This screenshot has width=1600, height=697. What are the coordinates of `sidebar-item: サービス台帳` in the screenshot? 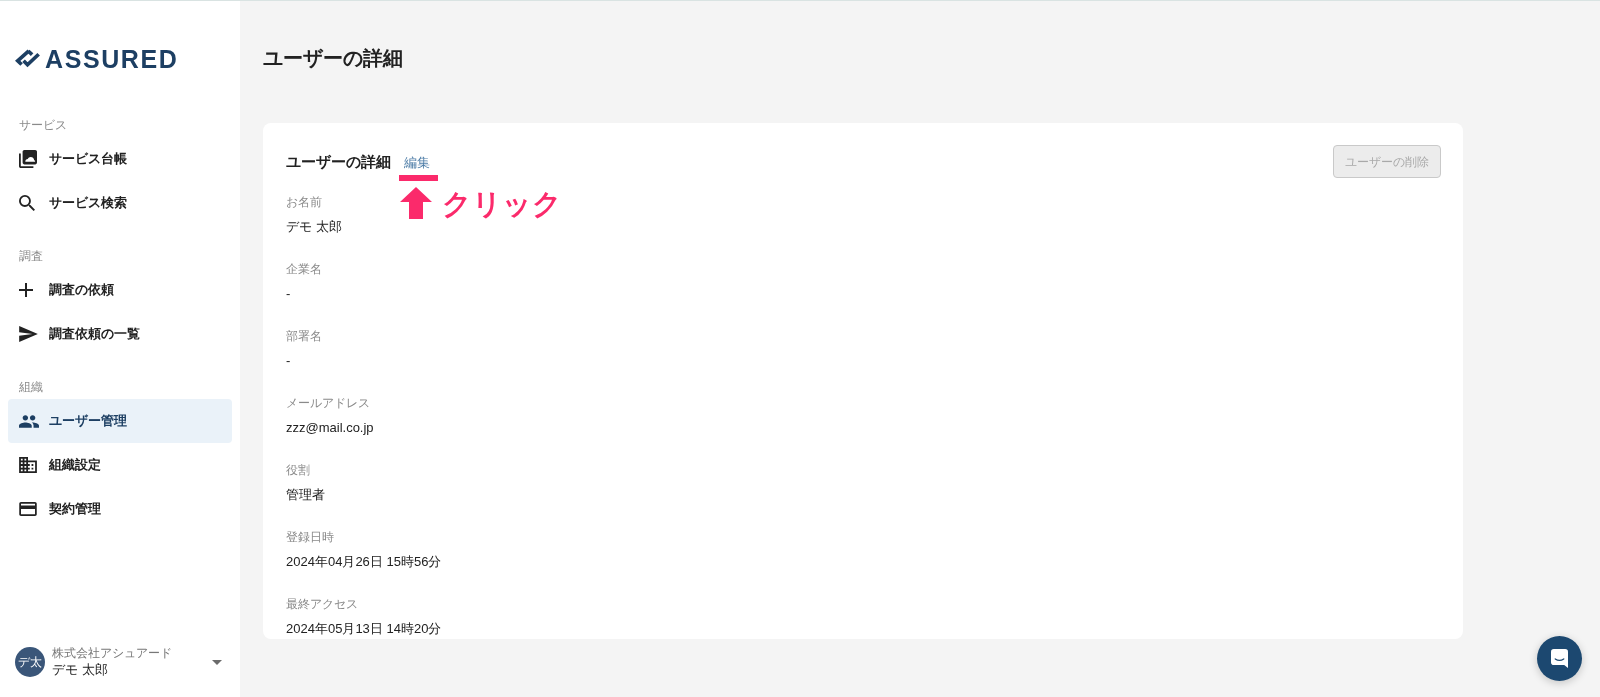 It's located at (120, 159).